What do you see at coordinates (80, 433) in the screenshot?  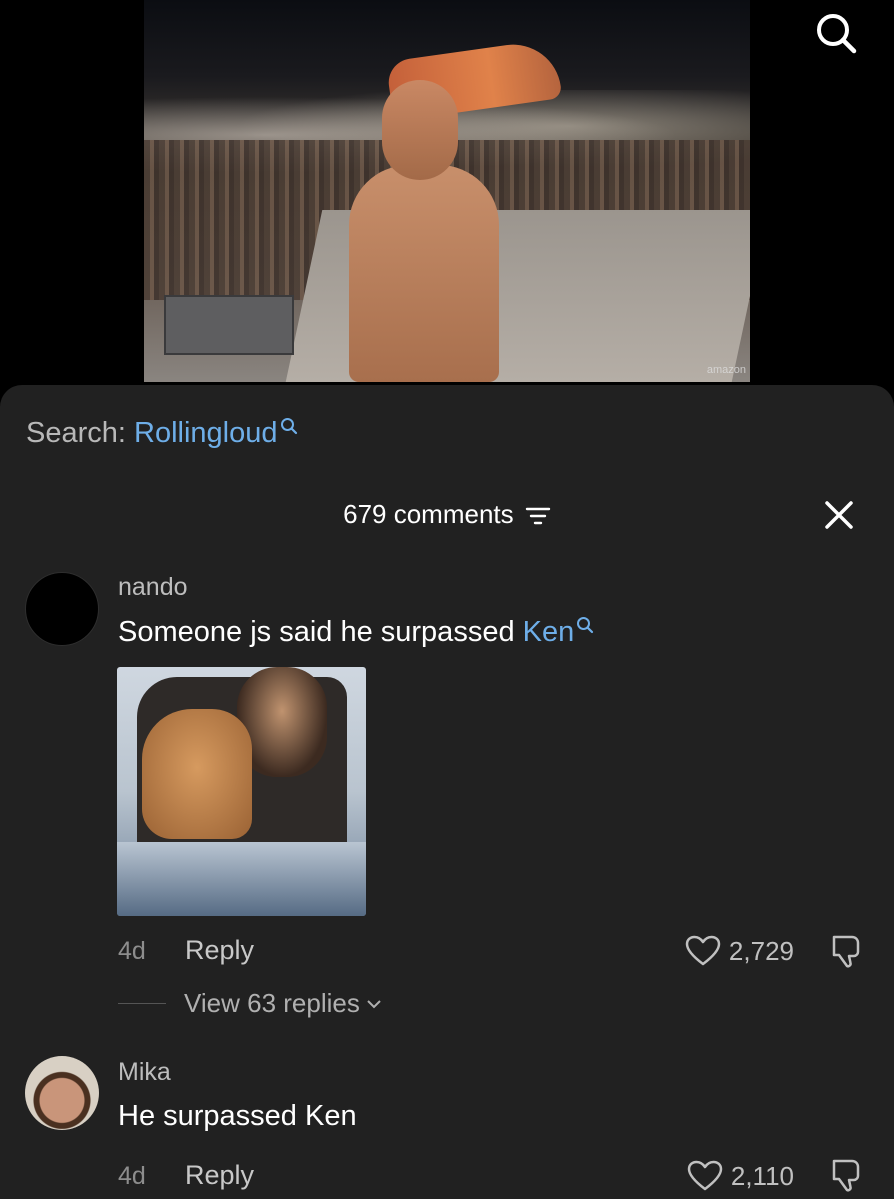 I see `search-prefix: Search:` at bounding box center [80, 433].